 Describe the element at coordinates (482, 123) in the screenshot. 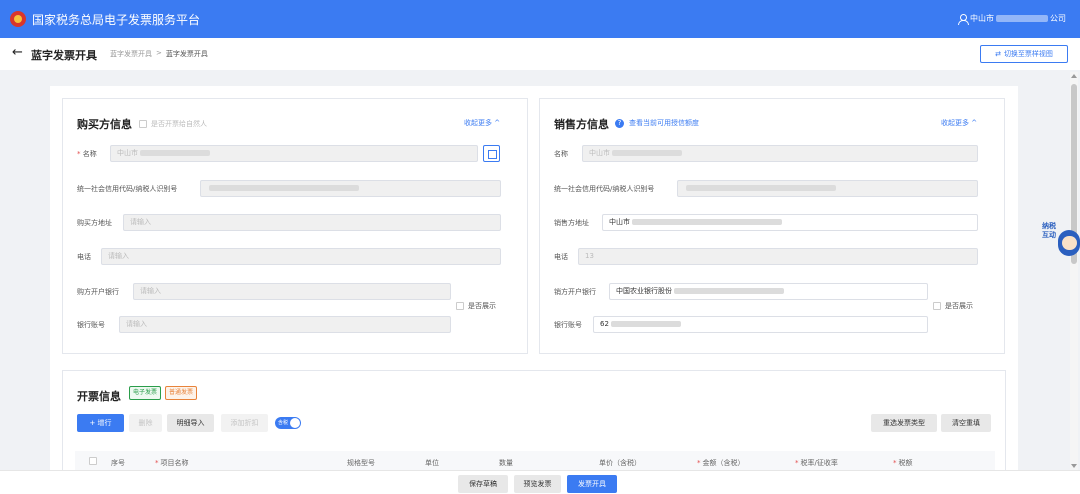

I see `buyer-collapse-link: 收起更多 ^` at that location.